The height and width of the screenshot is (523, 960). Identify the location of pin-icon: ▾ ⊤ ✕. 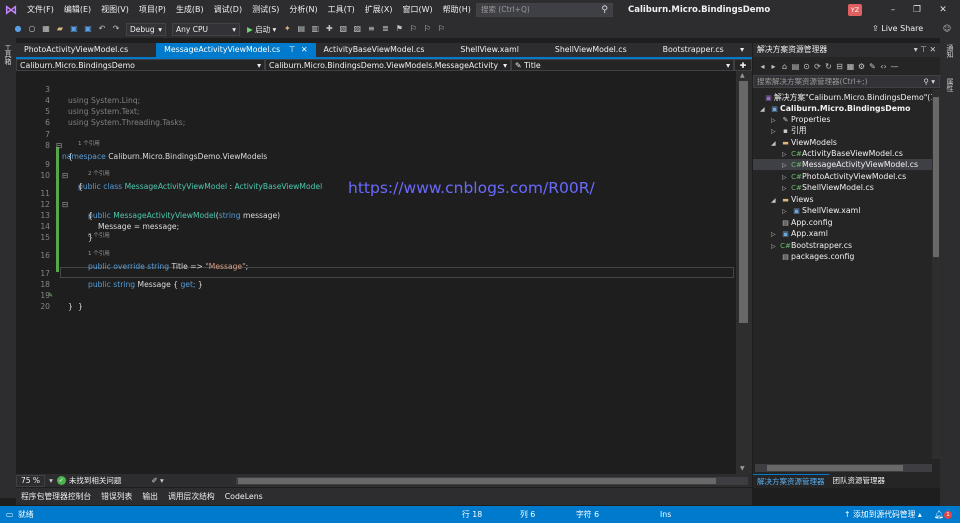
(925, 50).